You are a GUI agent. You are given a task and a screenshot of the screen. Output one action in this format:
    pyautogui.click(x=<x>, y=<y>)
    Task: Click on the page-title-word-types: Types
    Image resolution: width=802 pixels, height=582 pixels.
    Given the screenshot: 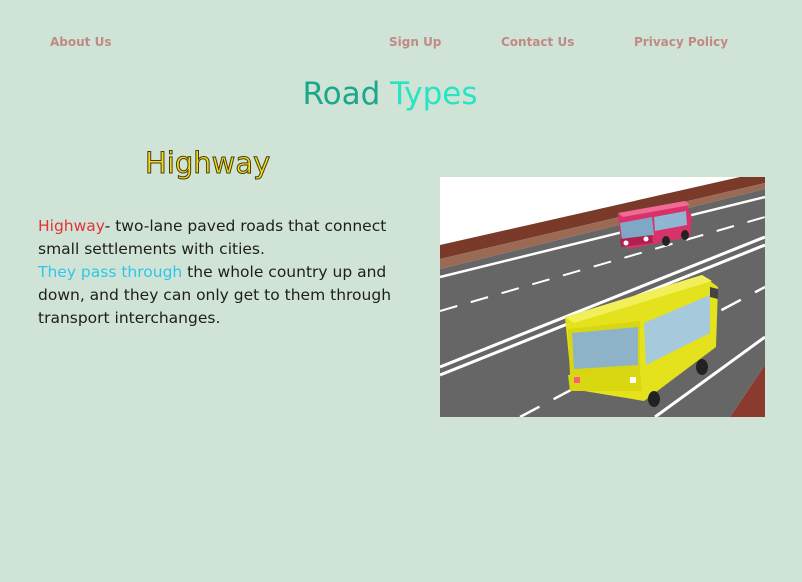 What is the action you would take?
    pyautogui.click(x=434, y=94)
    